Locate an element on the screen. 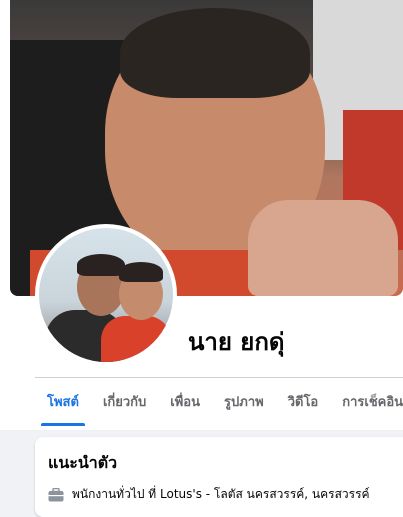  profile-avatar is located at coordinates (106, 295).